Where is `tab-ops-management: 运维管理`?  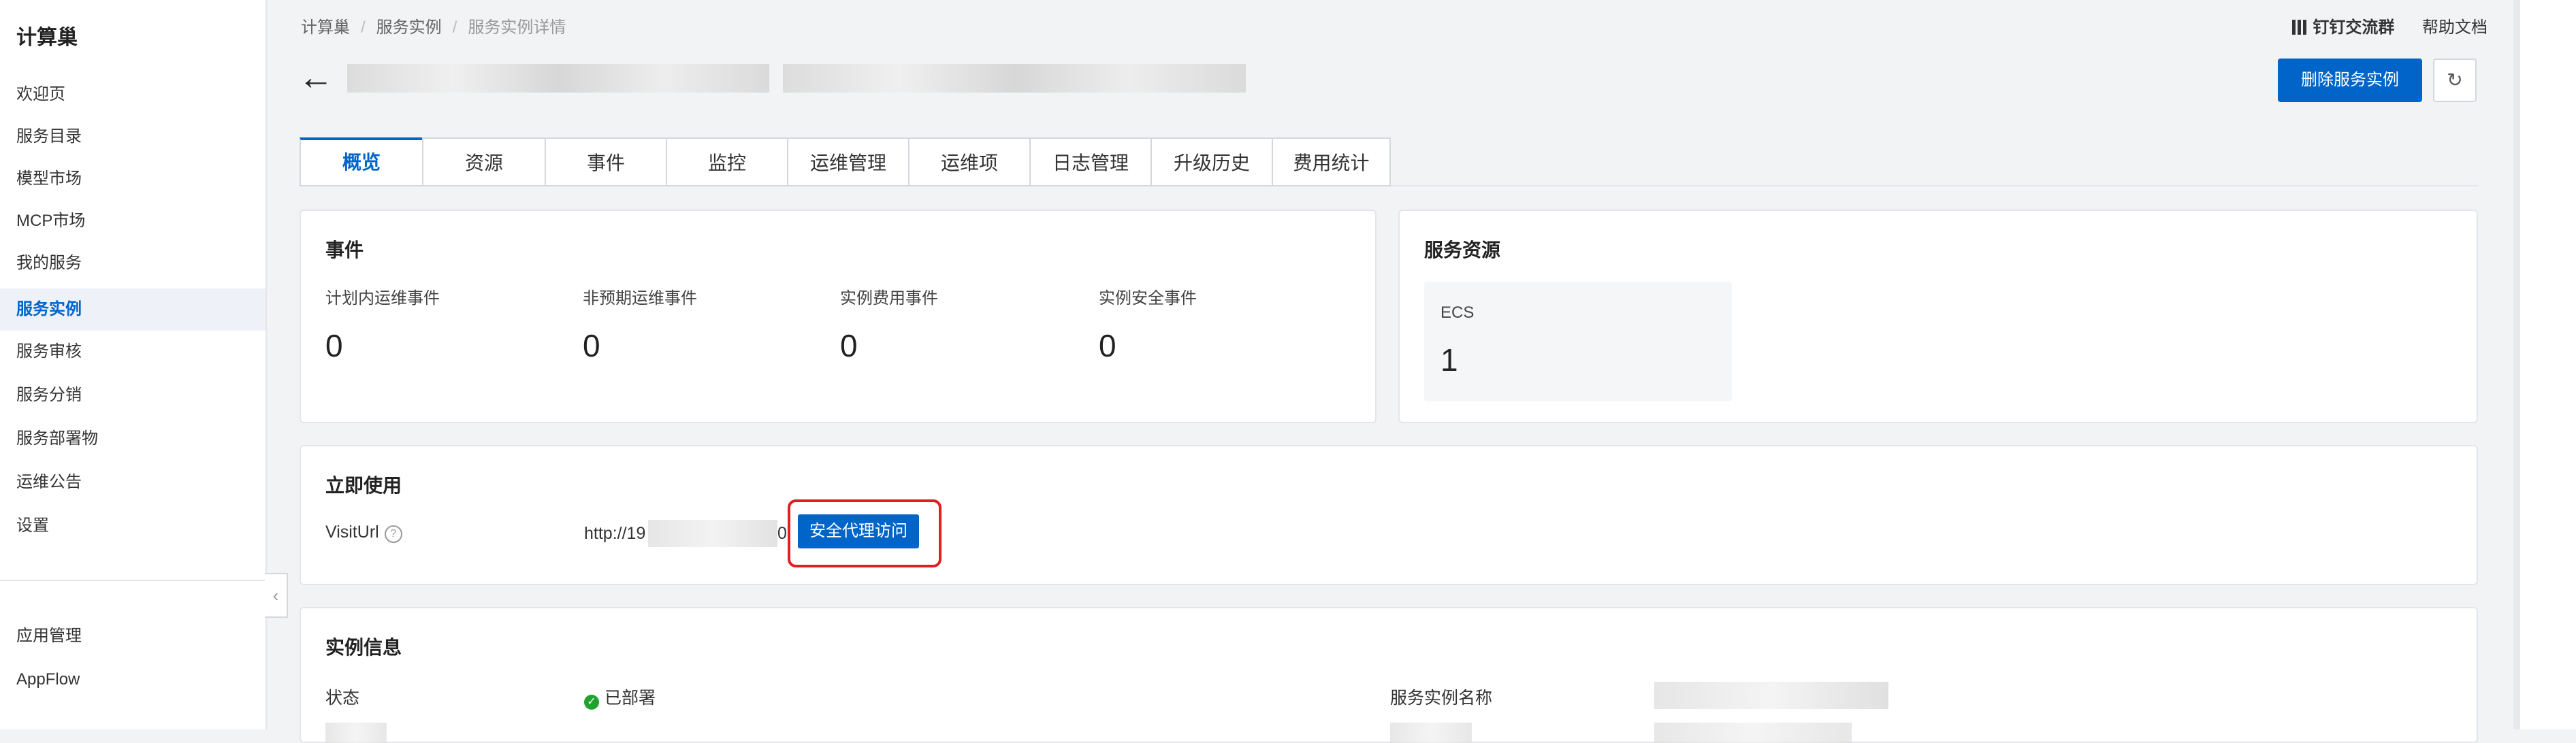 tab-ops-management: 运维管理 is located at coordinates (847, 161).